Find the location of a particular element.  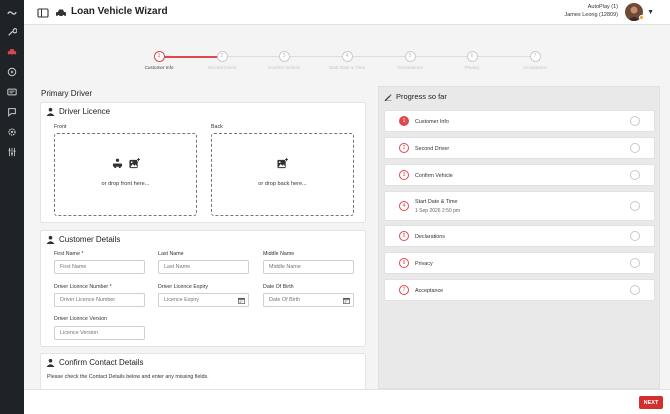

wizard-footer: NEXT is located at coordinates (347, 401).